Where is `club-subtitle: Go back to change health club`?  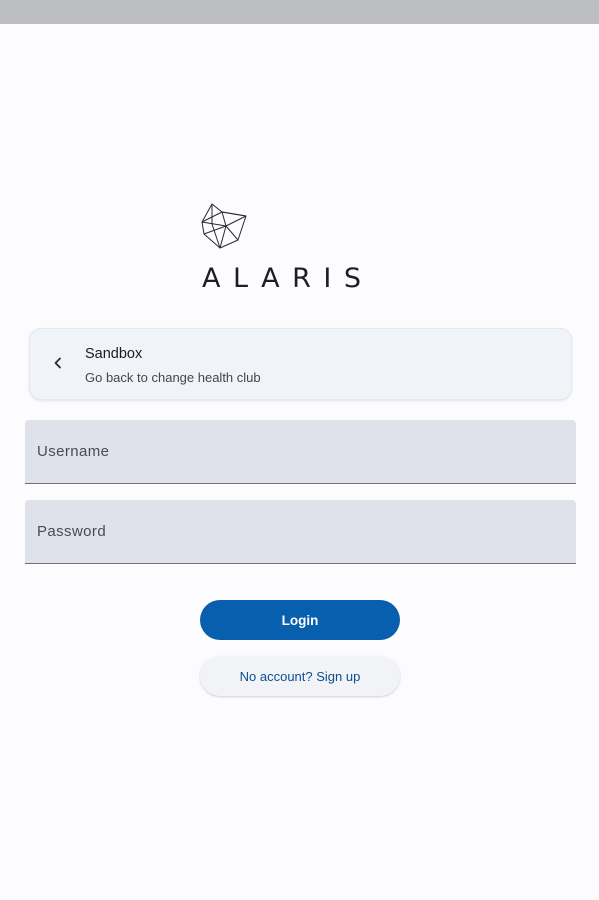
club-subtitle: Go back to change health club is located at coordinates (173, 377).